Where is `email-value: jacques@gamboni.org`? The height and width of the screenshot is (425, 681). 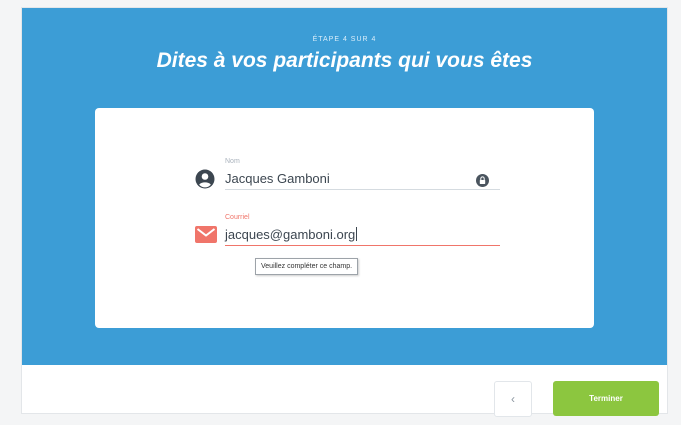
email-value: jacques@gamboni.org is located at coordinates (290, 234).